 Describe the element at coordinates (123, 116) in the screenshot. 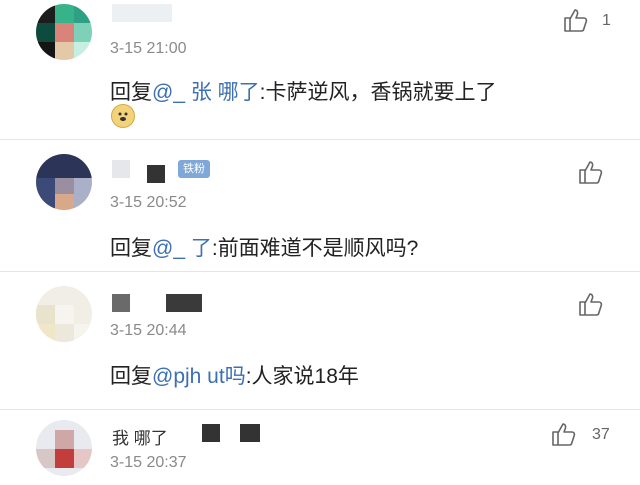

I see `doge-emoji` at that location.